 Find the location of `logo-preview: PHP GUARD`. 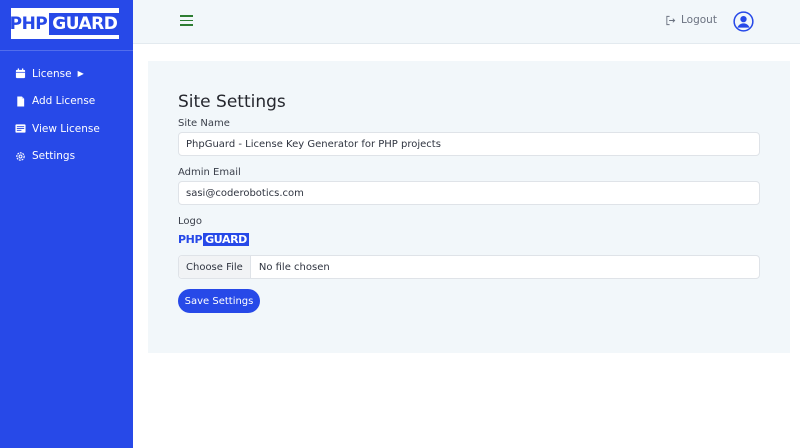

logo-preview: PHP GUARD is located at coordinates (213, 239).